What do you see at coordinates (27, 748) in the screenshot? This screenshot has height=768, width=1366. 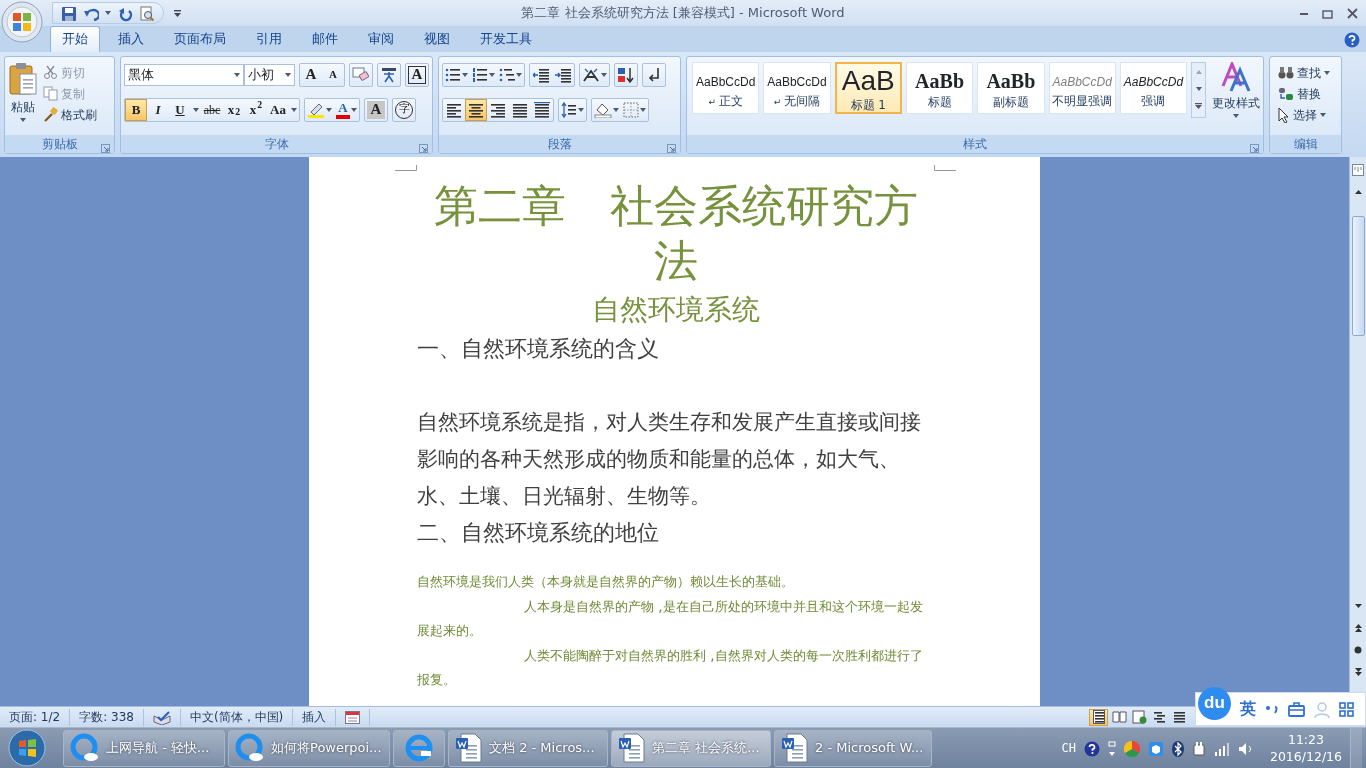 I see `start-button` at bounding box center [27, 748].